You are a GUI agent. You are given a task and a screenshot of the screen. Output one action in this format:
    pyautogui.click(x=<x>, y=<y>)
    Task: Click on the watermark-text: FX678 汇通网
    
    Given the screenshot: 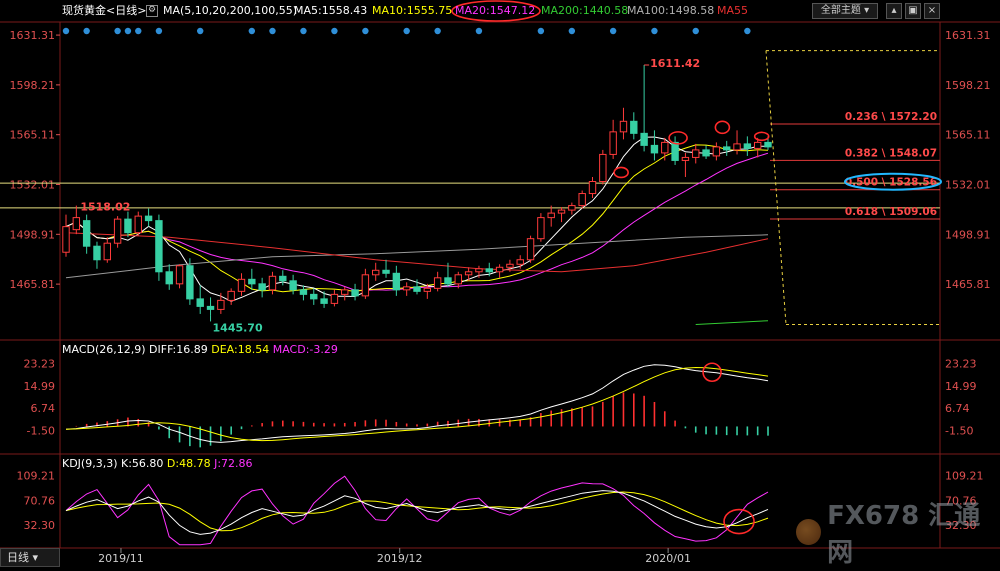 What is the action you would take?
    pyautogui.click(x=904, y=534)
    